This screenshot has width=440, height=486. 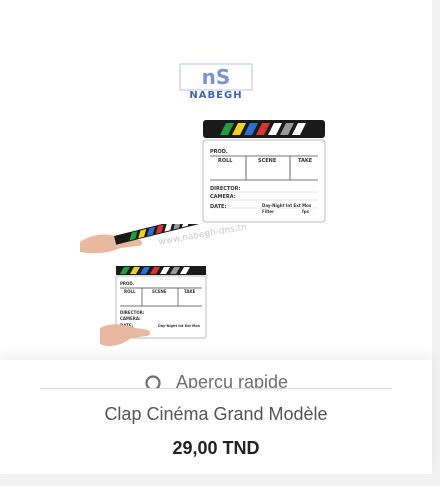 What do you see at coordinates (305, 161) in the screenshot?
I see `take-label: TAKE` at bounding box center [305, 161].